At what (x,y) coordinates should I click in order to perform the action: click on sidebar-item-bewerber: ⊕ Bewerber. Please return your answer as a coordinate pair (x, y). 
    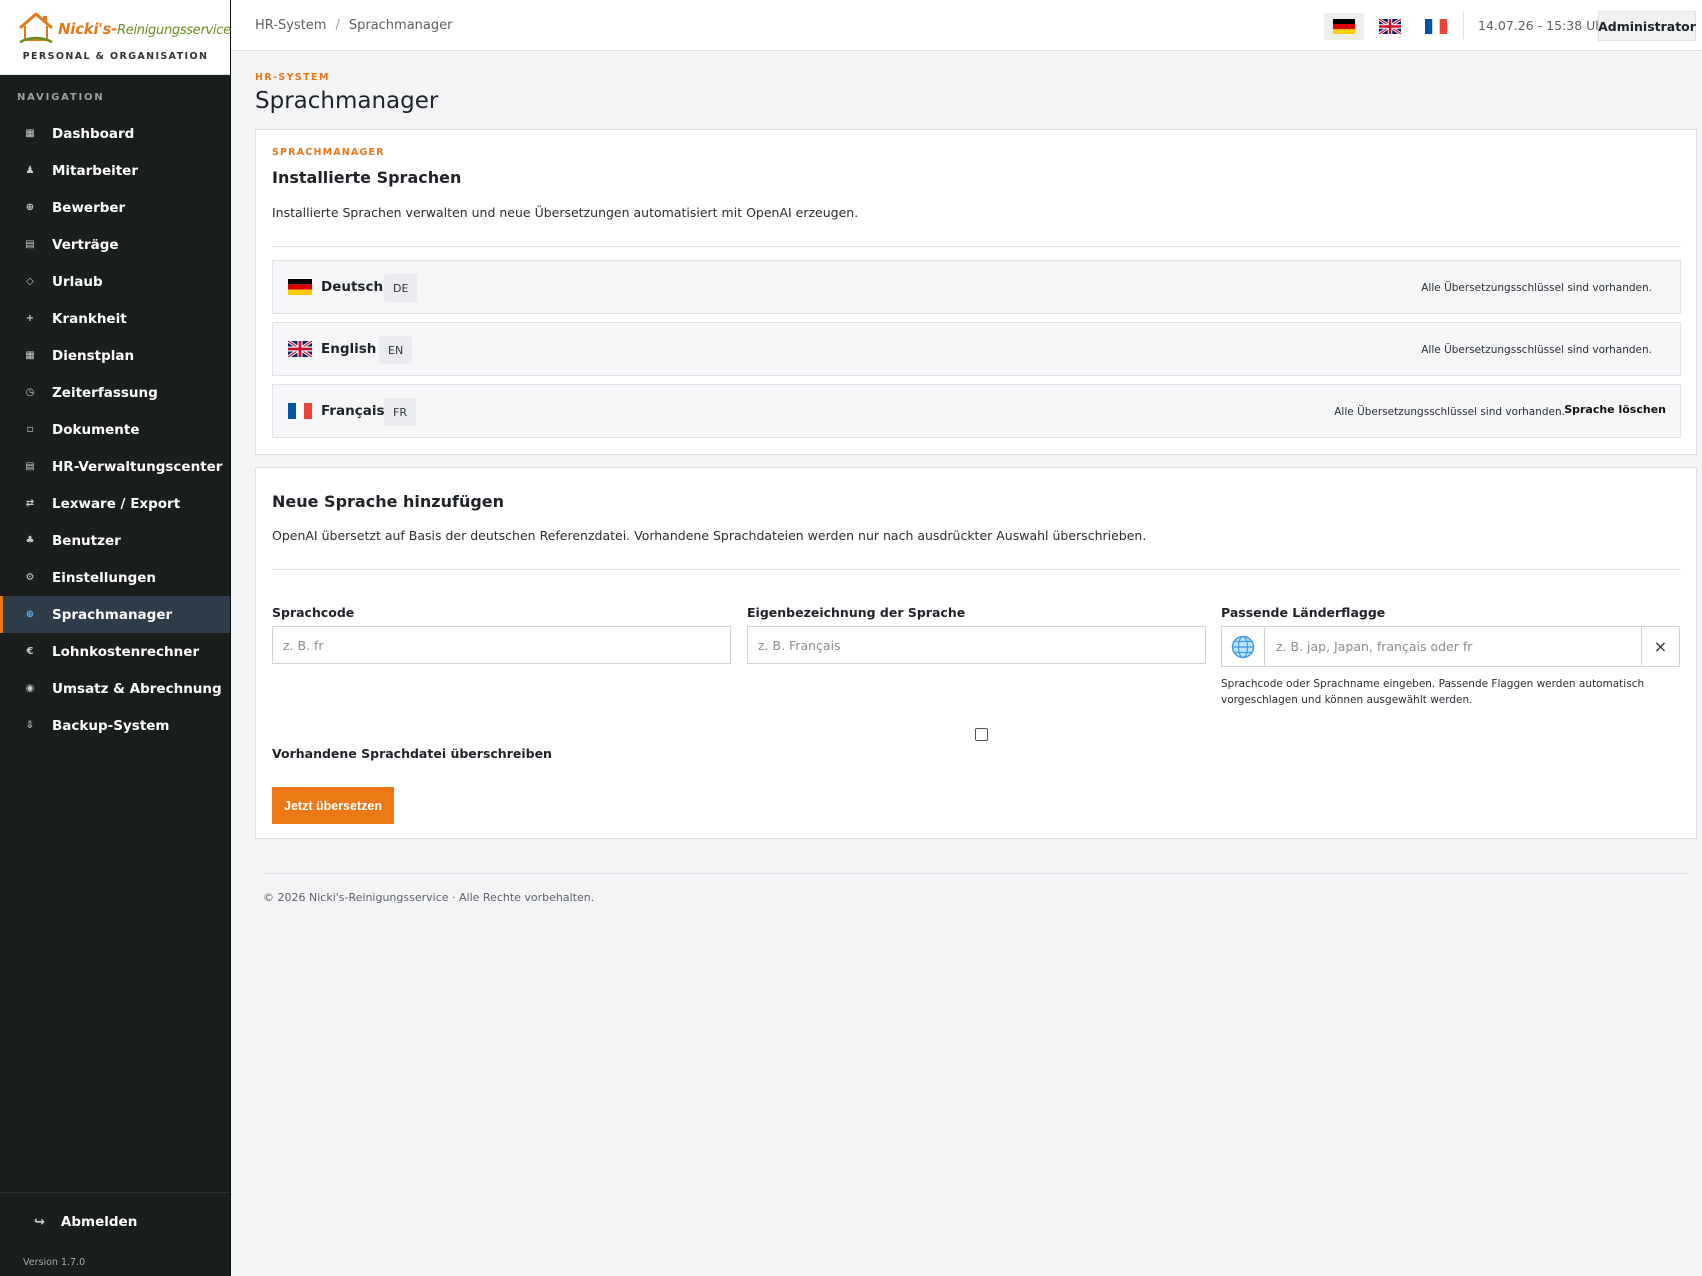
    Looking at the image, I should click on (115, 207).